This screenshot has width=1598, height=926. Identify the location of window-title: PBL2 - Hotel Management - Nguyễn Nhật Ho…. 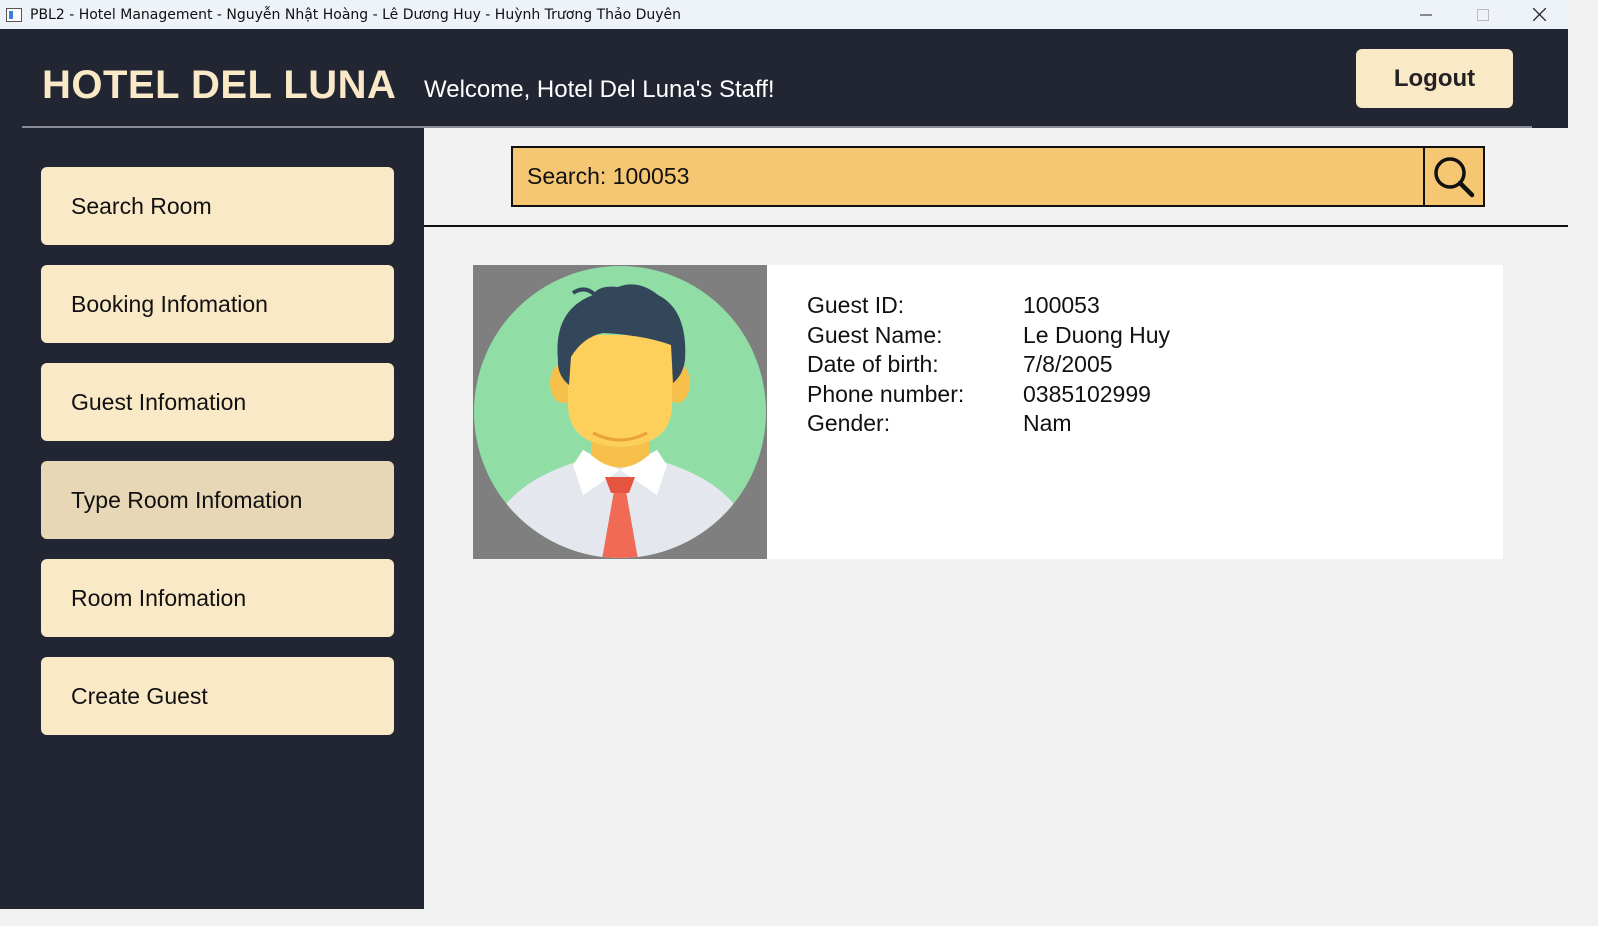
(356, 14).